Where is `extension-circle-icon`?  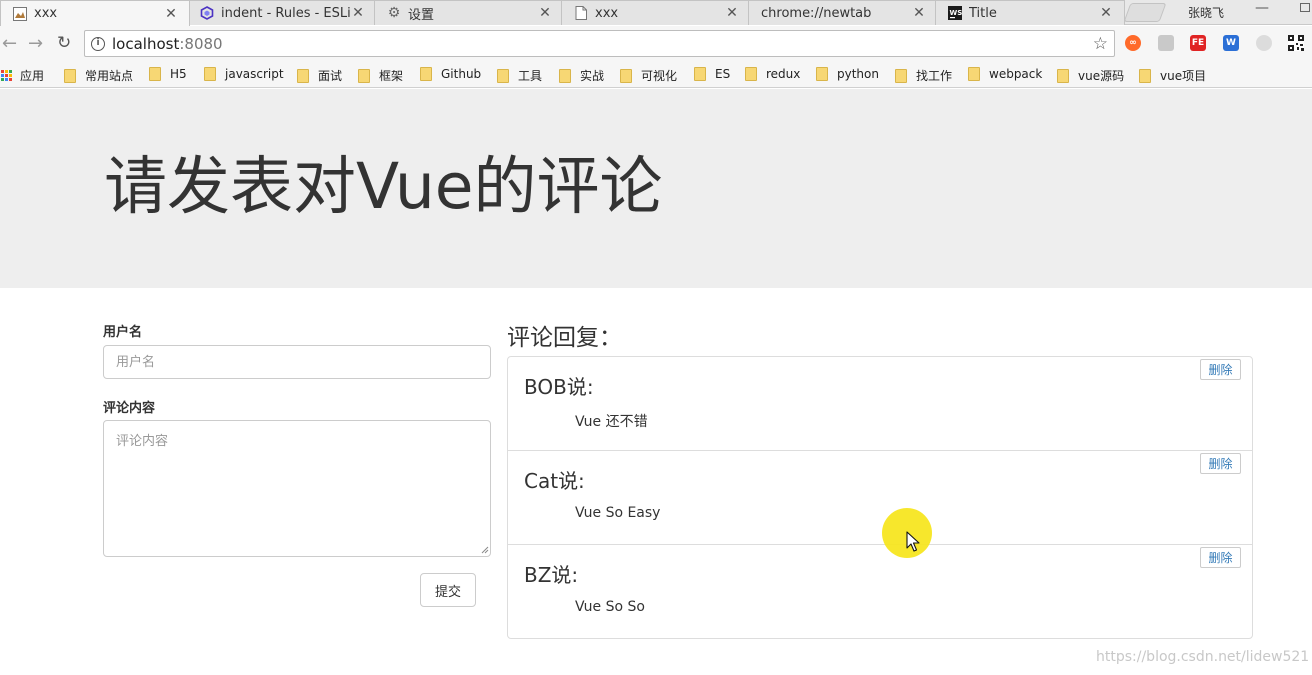 extension-circle-icon is located at coordinates (1264, 43).